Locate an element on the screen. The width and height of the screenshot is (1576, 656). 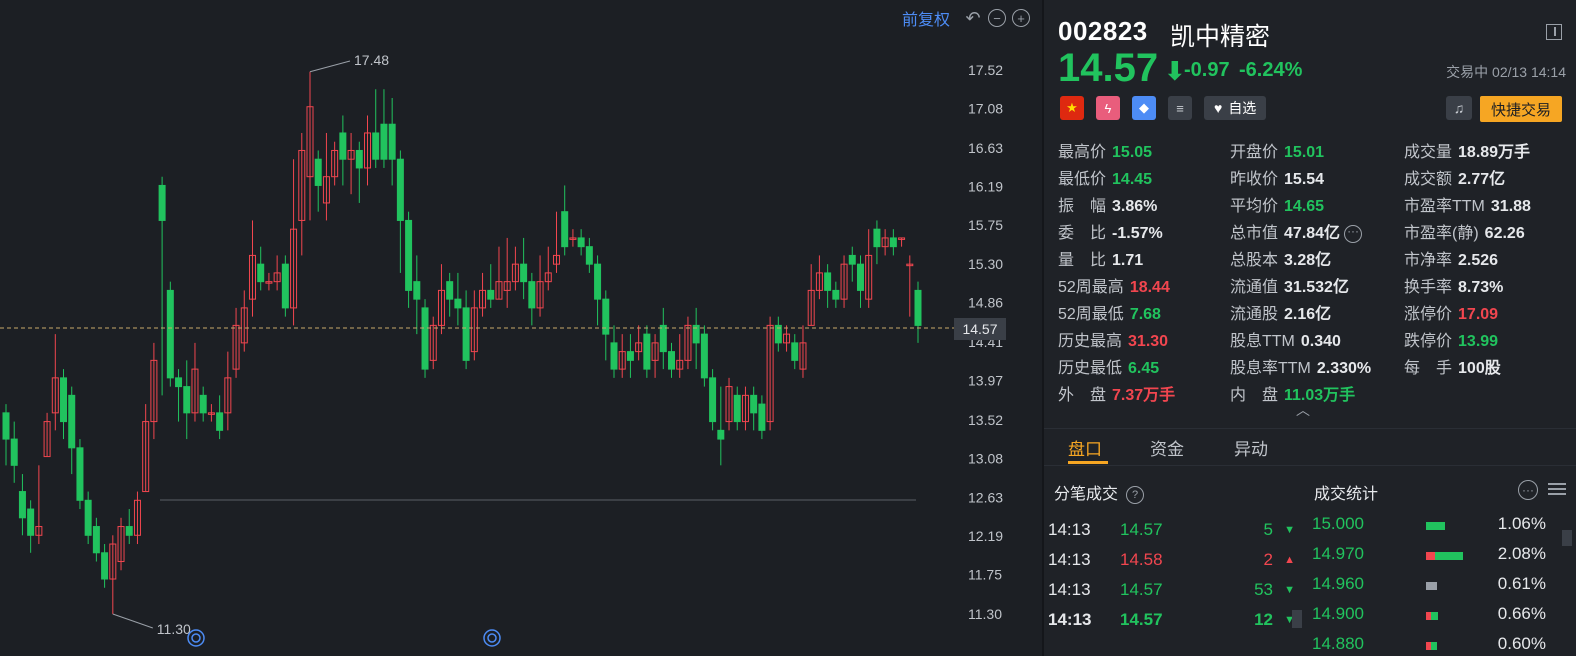
y-tick-label: 12.63 is located at coordinates (985, 498).